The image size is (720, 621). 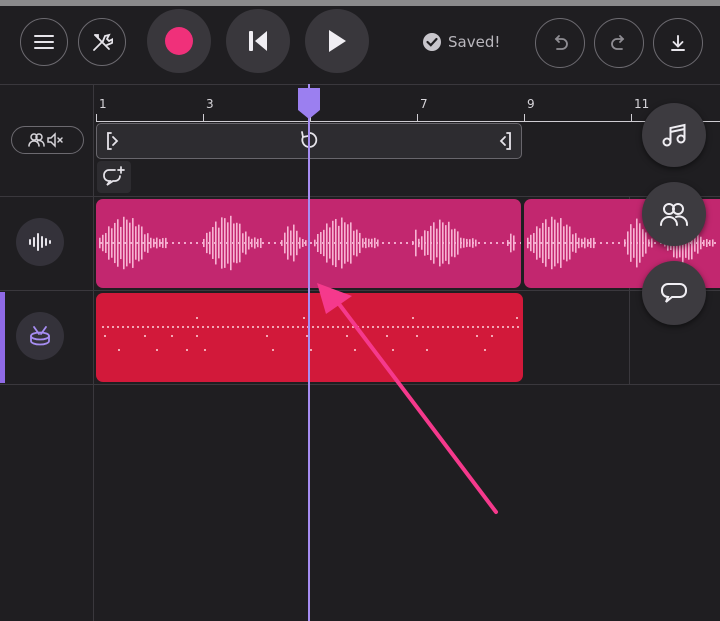 I want to click on play-button, so click(x=337, y=41).